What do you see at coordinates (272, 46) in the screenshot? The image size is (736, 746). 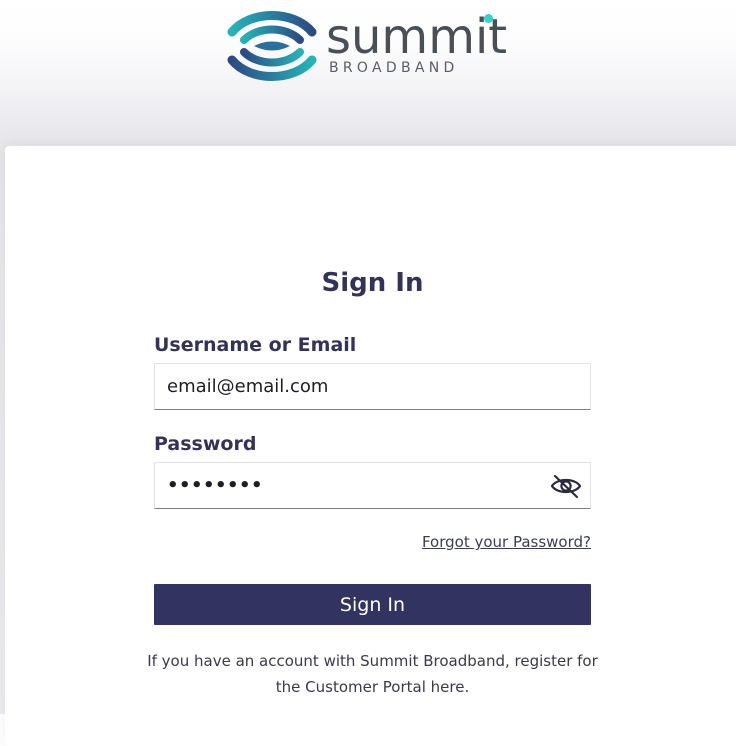 I see `summit-logo-mark-icon` at bounding box center [272, 46].